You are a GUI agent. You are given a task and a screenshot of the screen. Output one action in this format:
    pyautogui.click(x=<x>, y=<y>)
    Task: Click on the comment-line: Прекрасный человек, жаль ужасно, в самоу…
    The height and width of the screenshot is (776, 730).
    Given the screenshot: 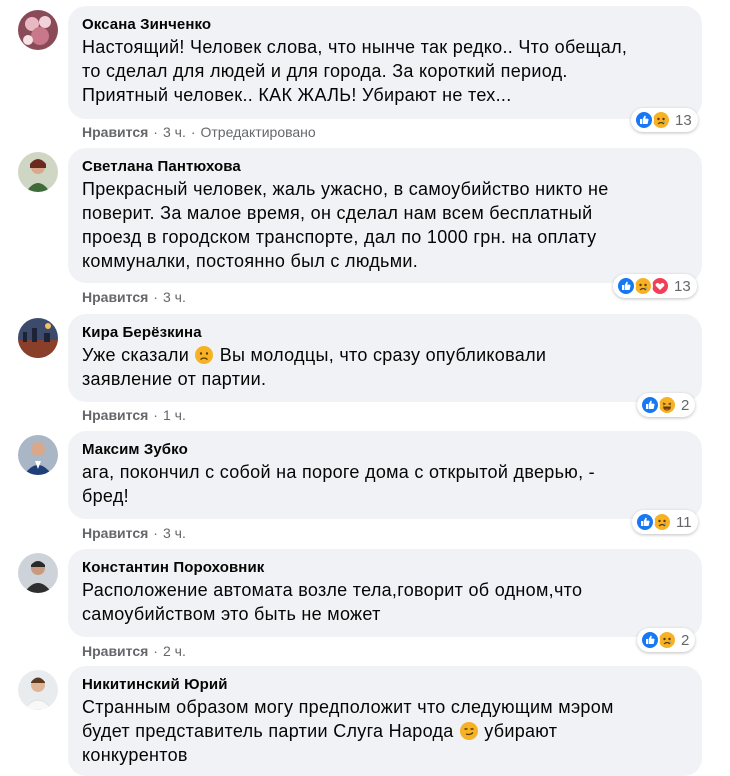 What is the action you would take?
    pyautogui.click(x=345, y=189)
    